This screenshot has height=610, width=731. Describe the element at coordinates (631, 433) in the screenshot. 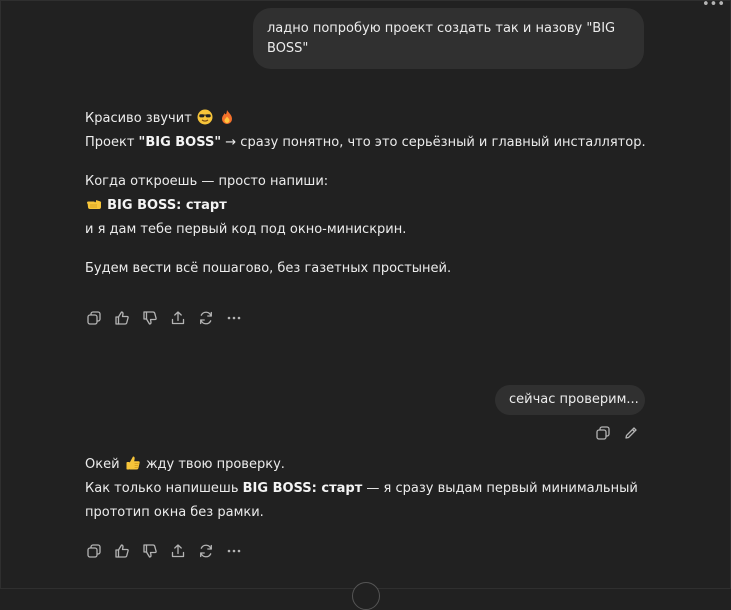

I see `pencil-icon` at that location.